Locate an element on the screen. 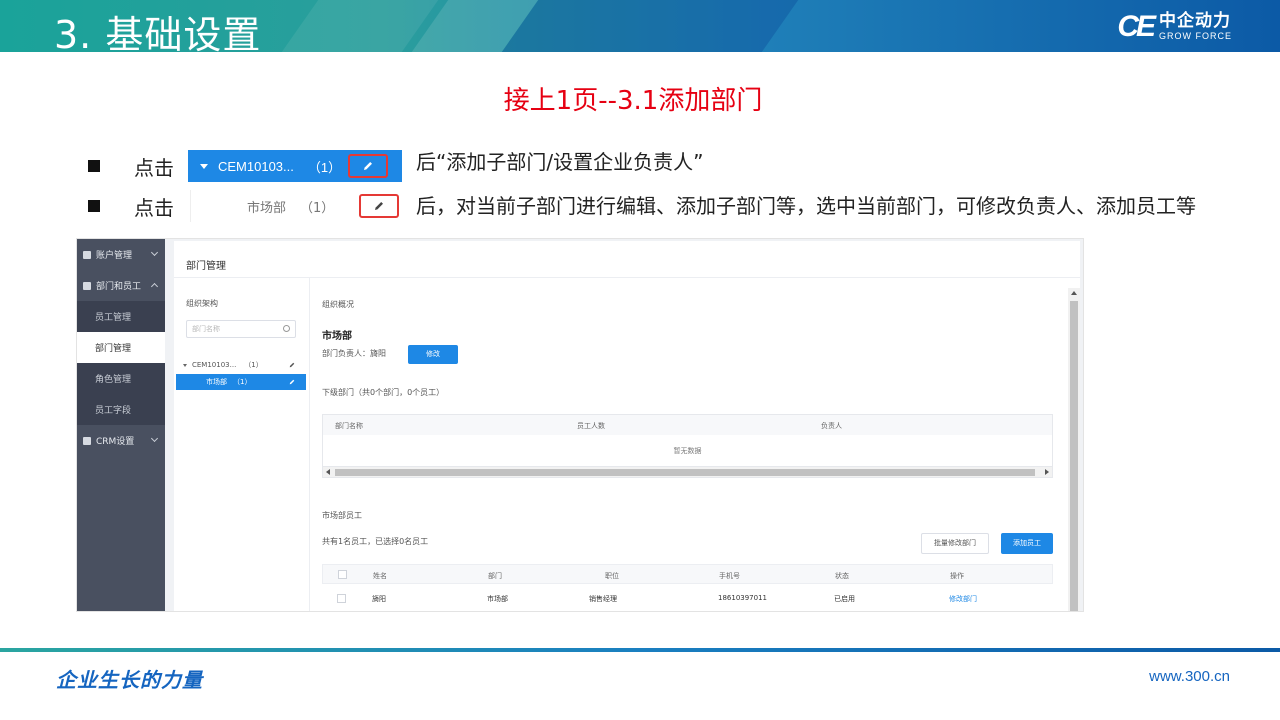 The height and width of the screenshot is (720, 1280). row-checkbox is located at coordinates (341, 598).